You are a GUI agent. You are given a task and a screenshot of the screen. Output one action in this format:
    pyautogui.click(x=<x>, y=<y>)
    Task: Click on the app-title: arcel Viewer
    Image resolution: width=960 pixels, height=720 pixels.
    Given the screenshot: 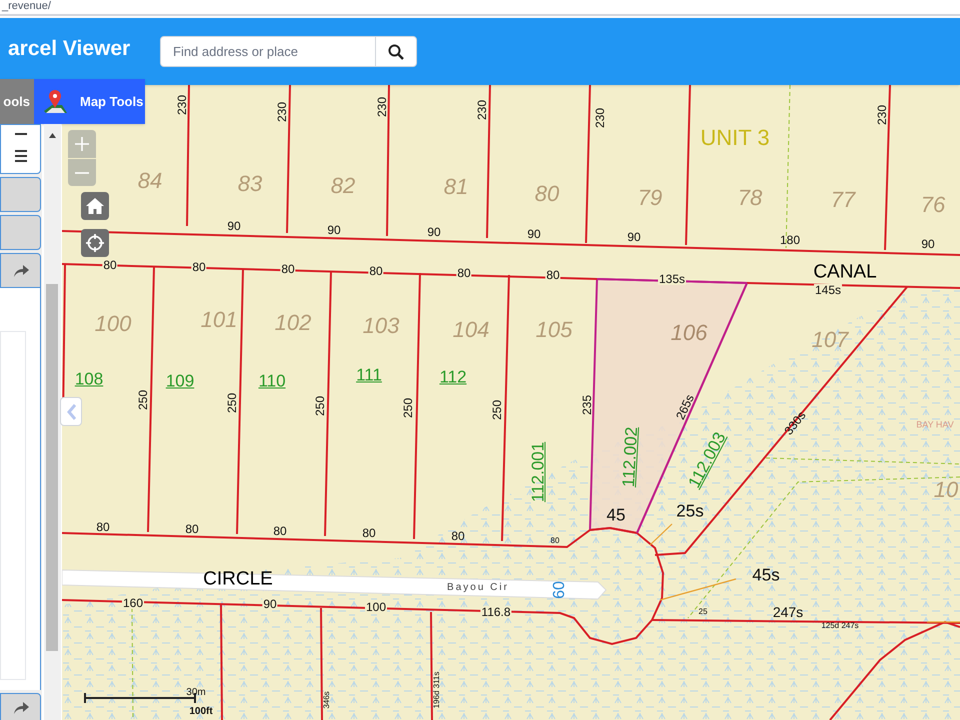 What is the action you would take?
    pyautogui.click(x=69, y=49)
    